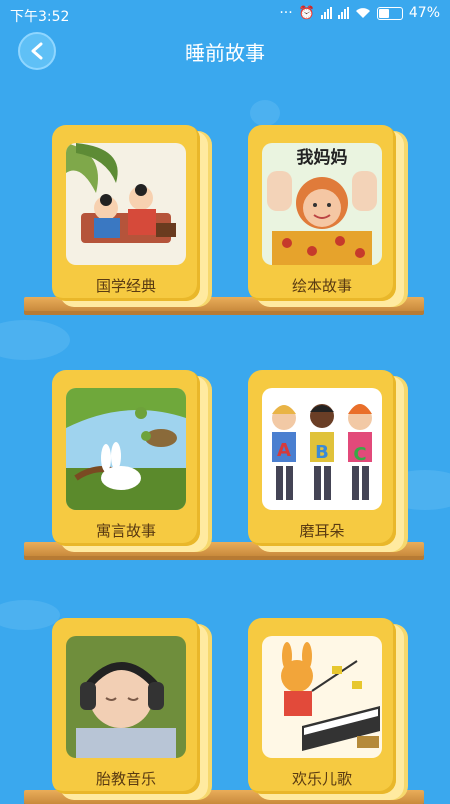 This screenshot has height=804, width=450. I want to click on battery-icon, so click(389, 13).